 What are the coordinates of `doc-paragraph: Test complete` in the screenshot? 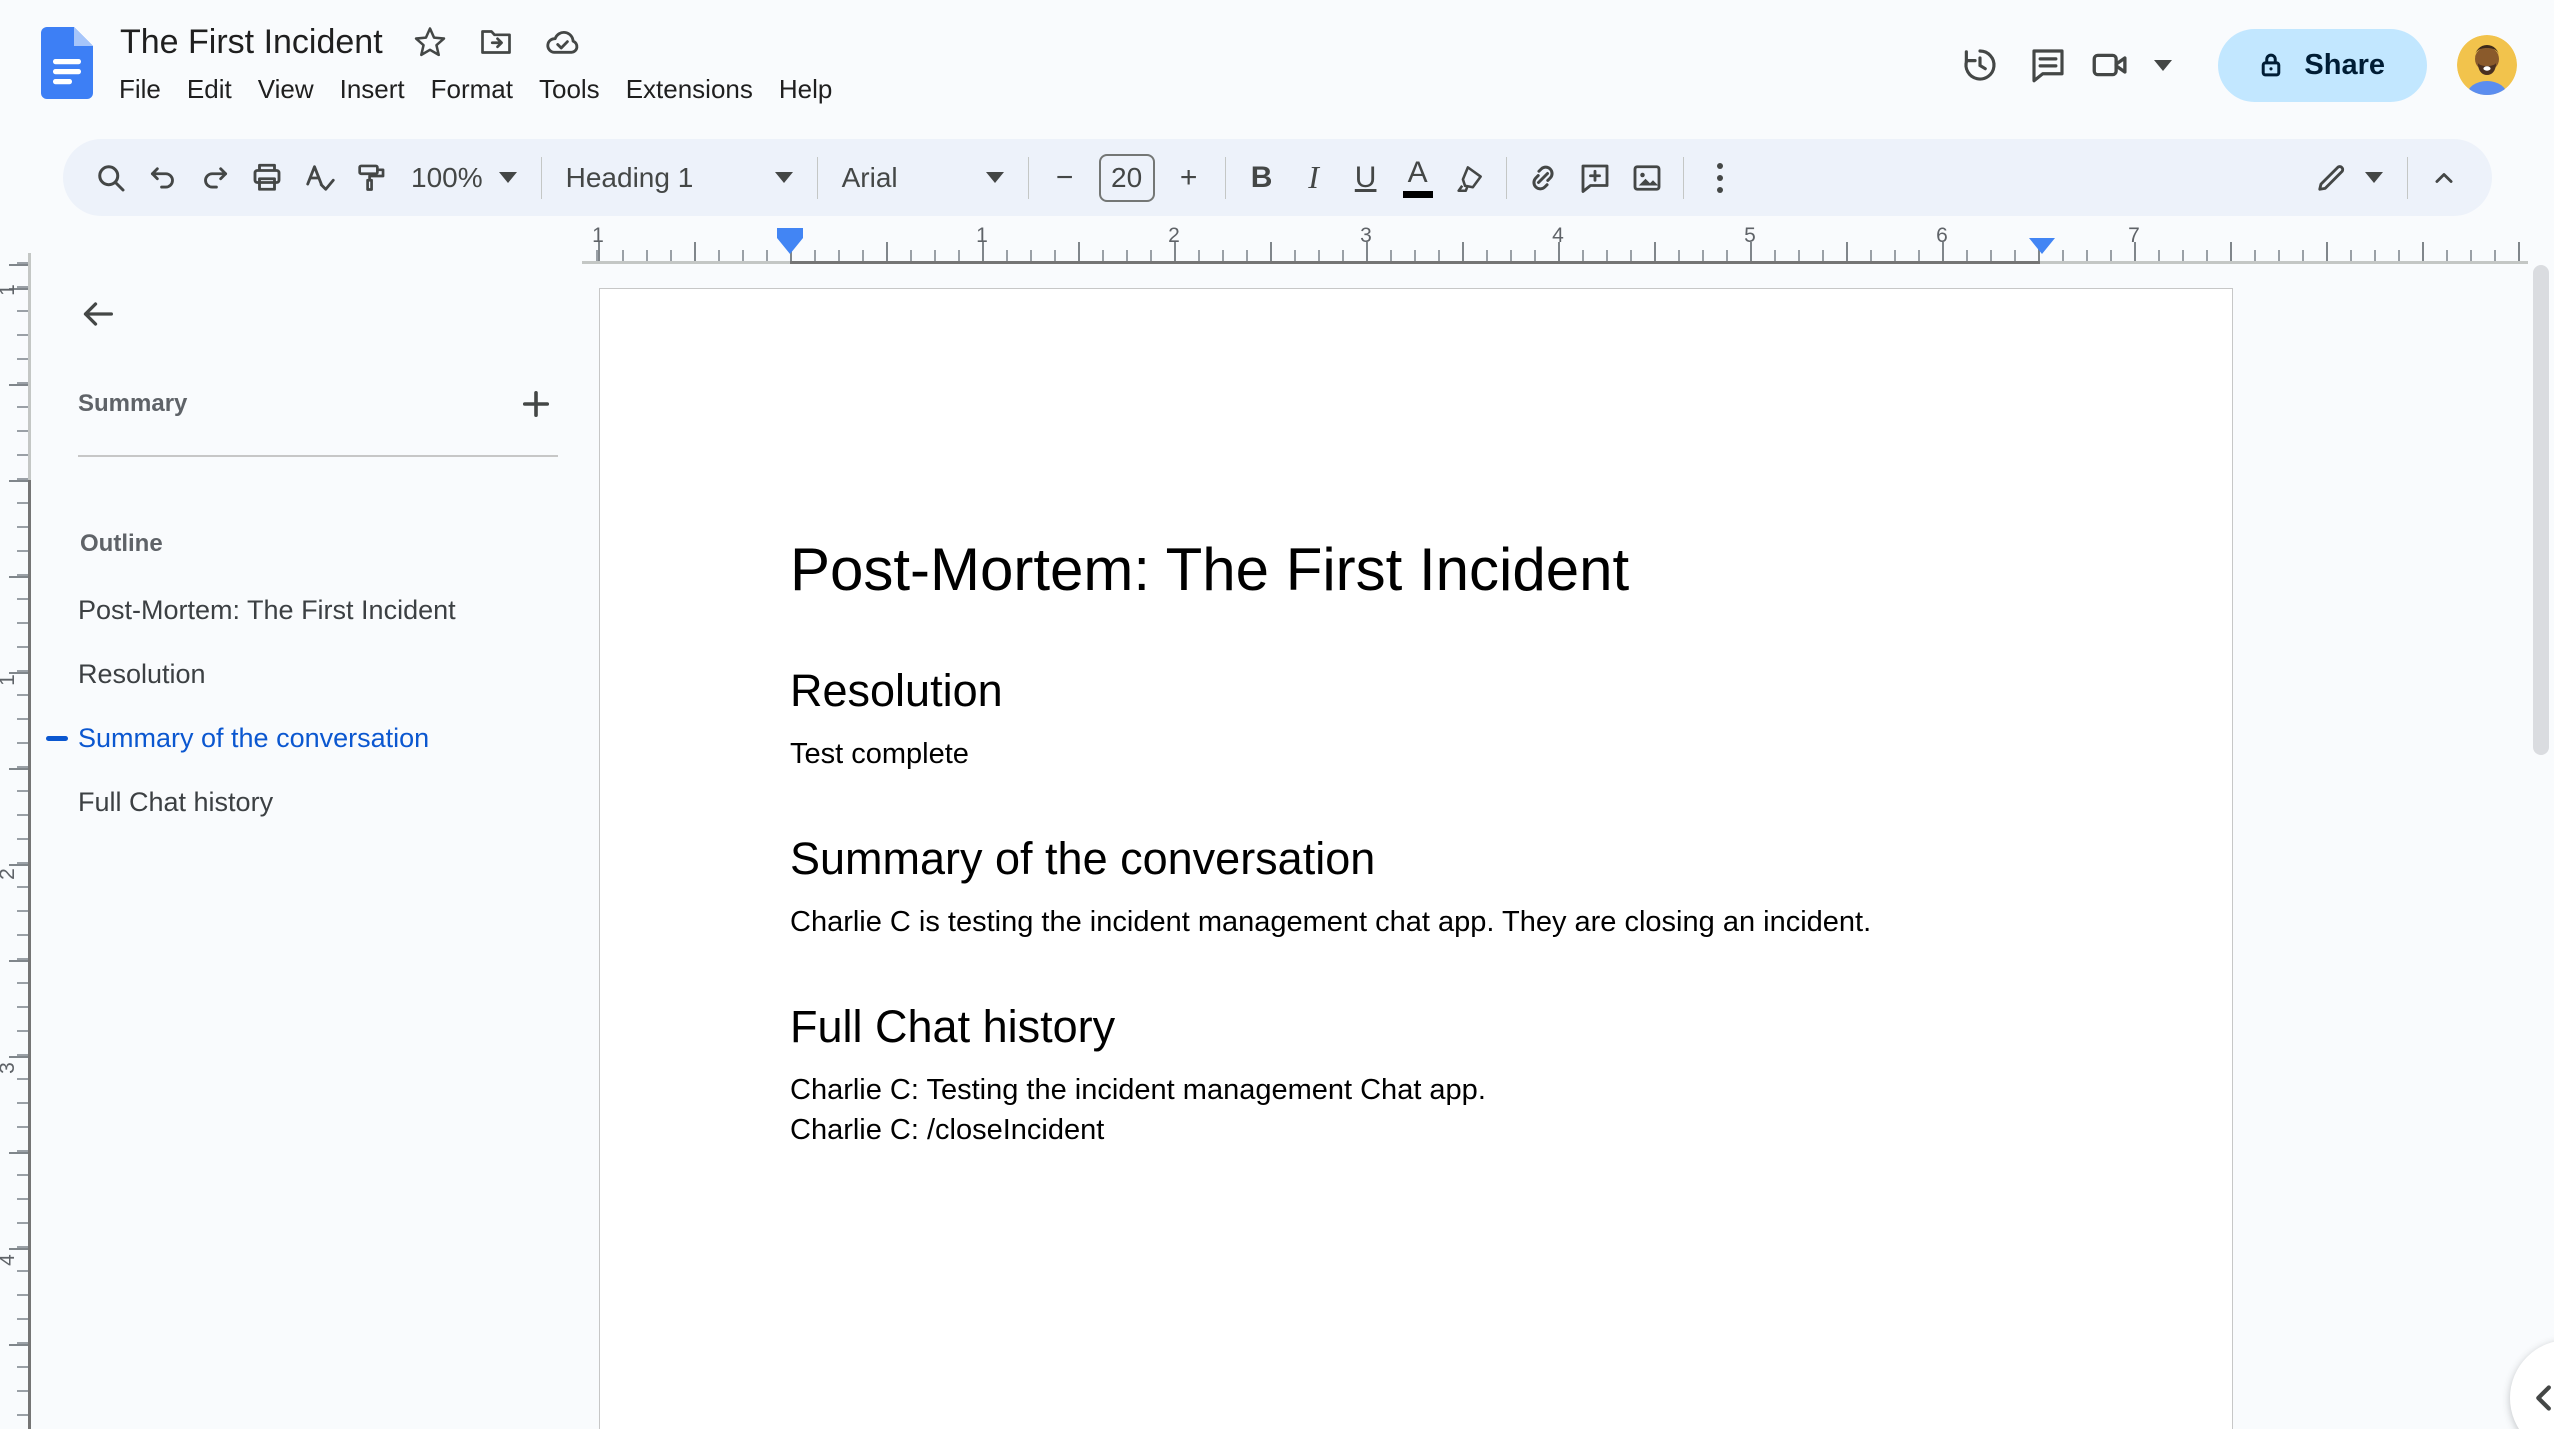 It's located at (1416, 754).